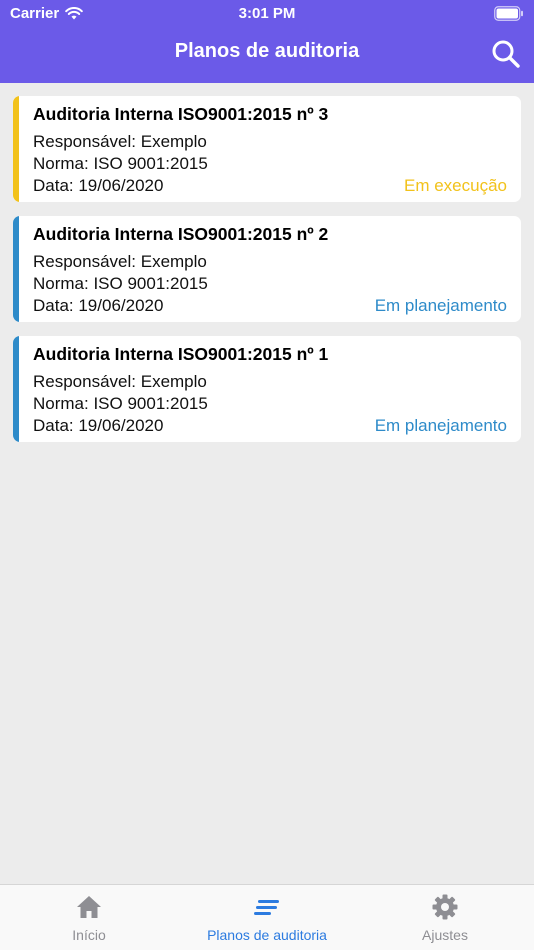  I want to click on plan-status: Em execução, so click(455, 185).